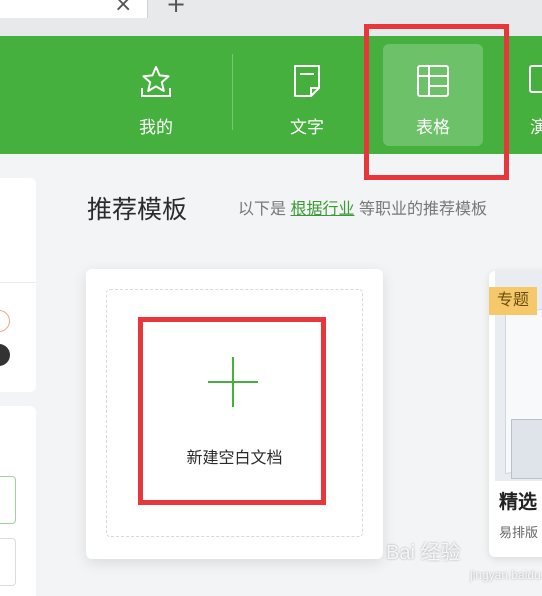 This screenshot has width=542, height=596. What do you see at coordinates (233, 382) in the screenshot?
I see `plus-icon-vertical` at bounding box center [233, 382].